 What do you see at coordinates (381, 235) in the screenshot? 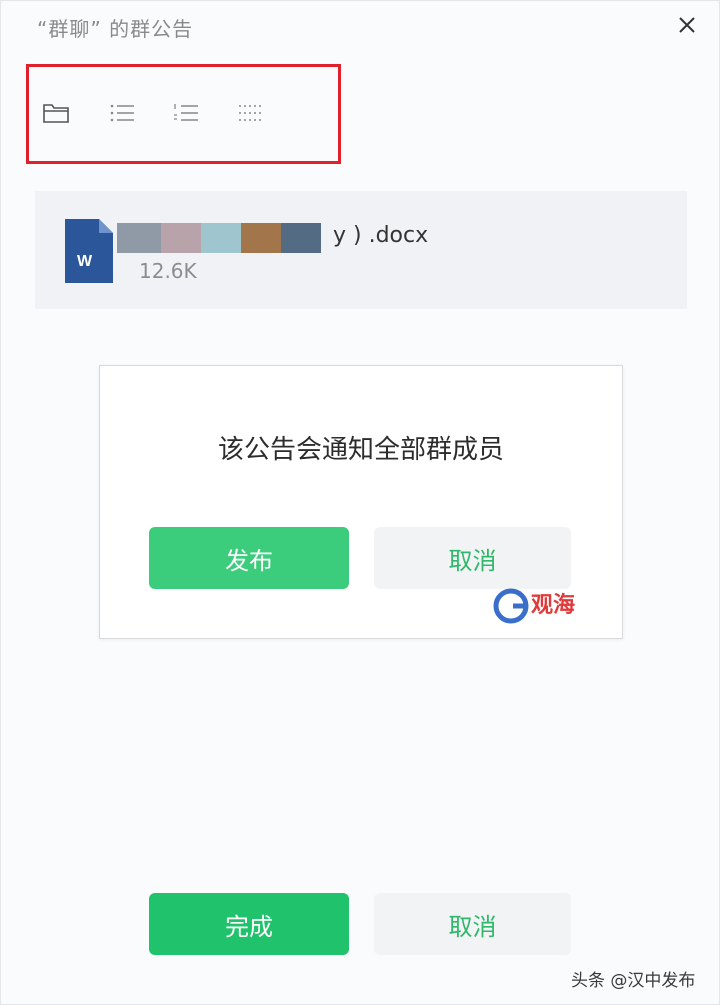
I see `filename-visible: y ) .docx` at bounding box center [381, 235].